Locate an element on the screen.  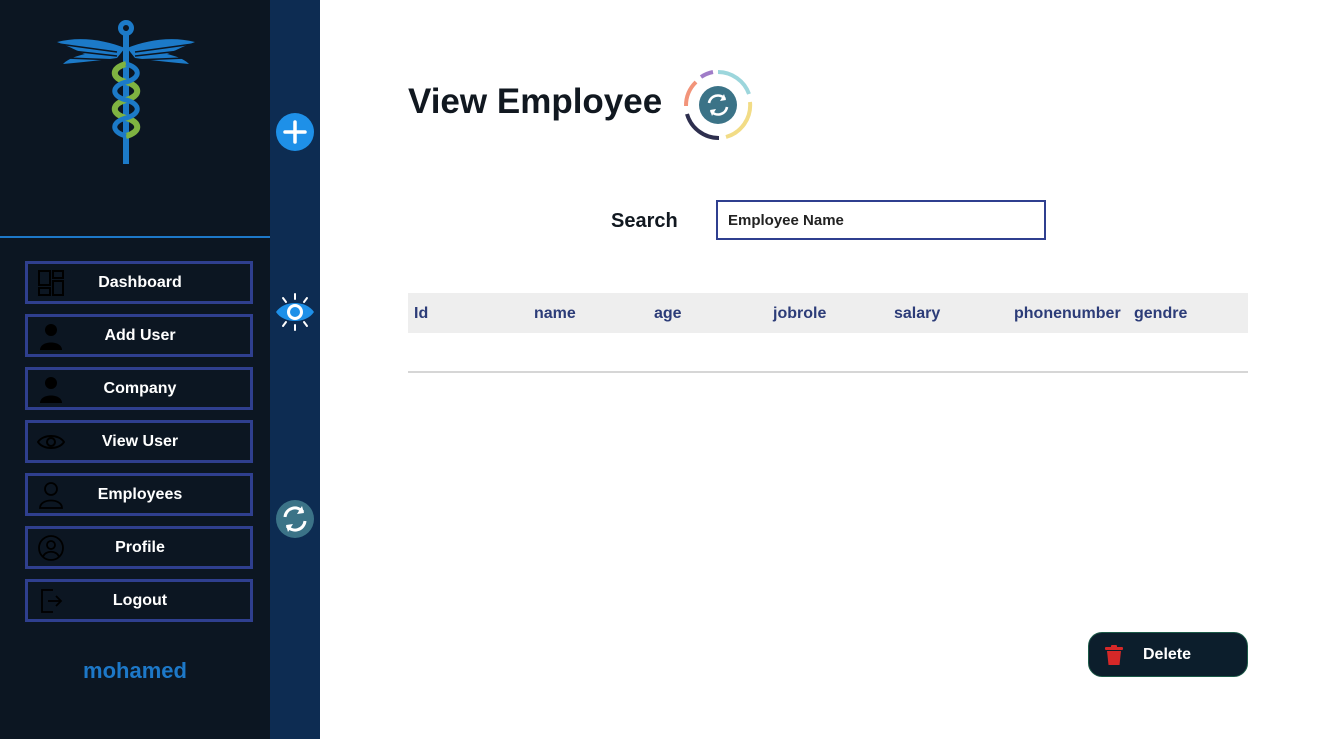
search-label: Search is located at coordinates (644, 221).